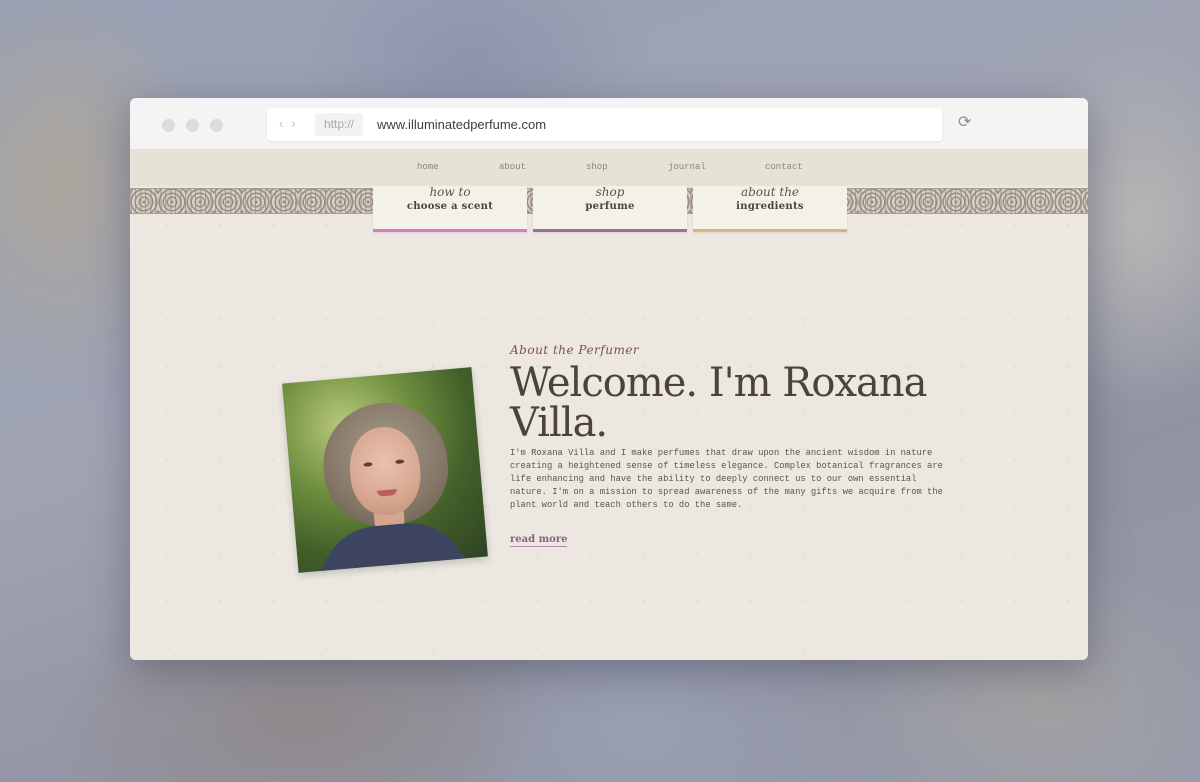 This screenshot has width=1200, height=782. I want to click on url-text: www.illuminatedperfume.com, so click(461, 124).